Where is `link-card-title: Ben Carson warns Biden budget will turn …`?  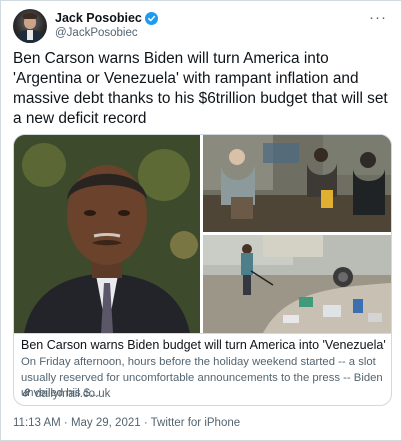 link-card-title: Ben Carson warns Biden budget will turn … is located at coordinates (203, 345).